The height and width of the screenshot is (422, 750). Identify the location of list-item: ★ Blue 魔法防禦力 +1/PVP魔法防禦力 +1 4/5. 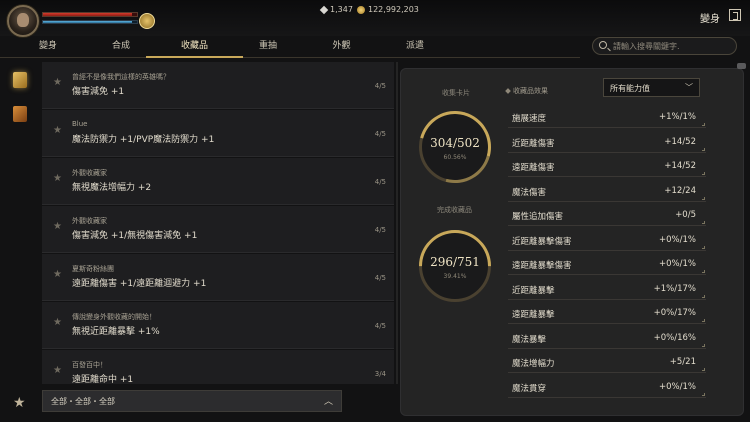
(218, 133).